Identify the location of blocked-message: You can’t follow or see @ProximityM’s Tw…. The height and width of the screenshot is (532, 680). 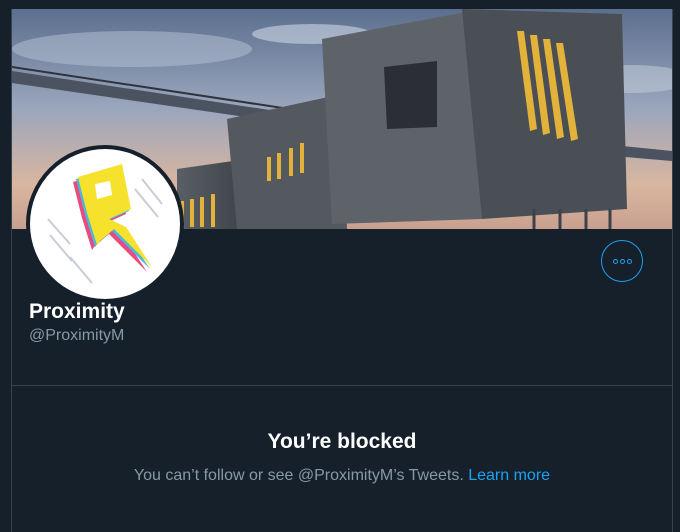
(298, 475).